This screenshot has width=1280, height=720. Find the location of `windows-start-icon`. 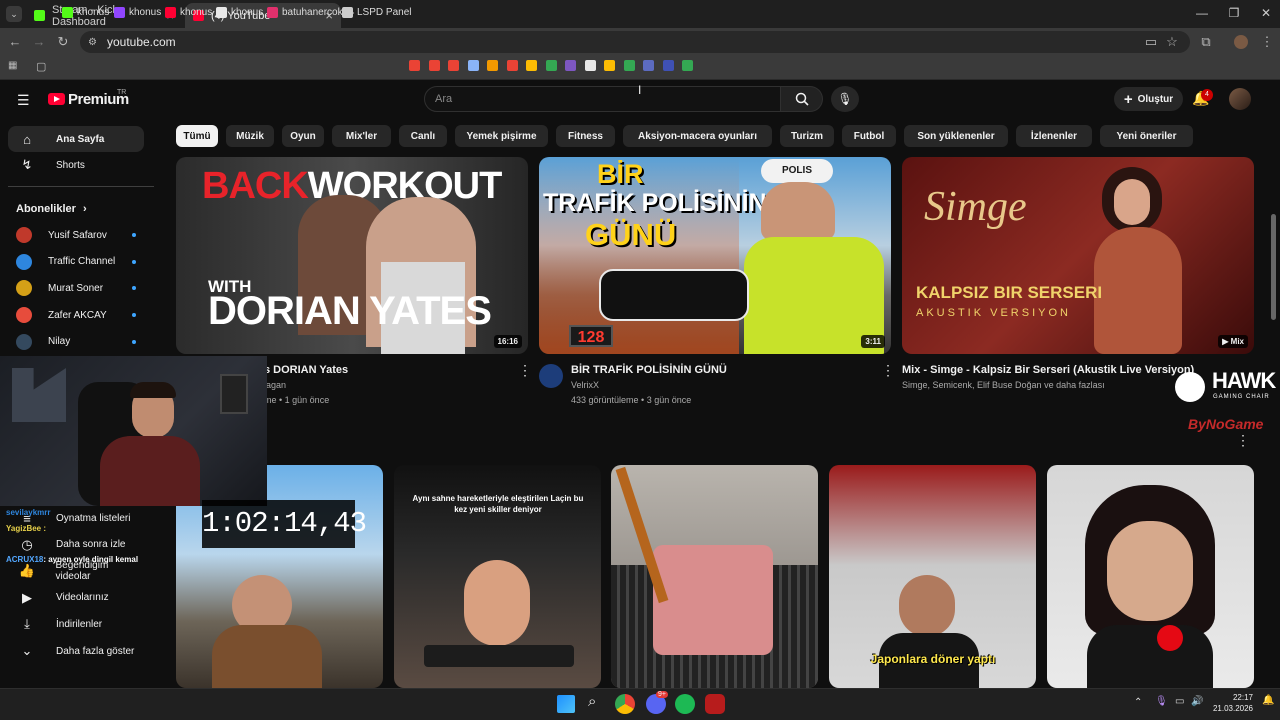

windows-start-icon is located at coordinates (566, 704).